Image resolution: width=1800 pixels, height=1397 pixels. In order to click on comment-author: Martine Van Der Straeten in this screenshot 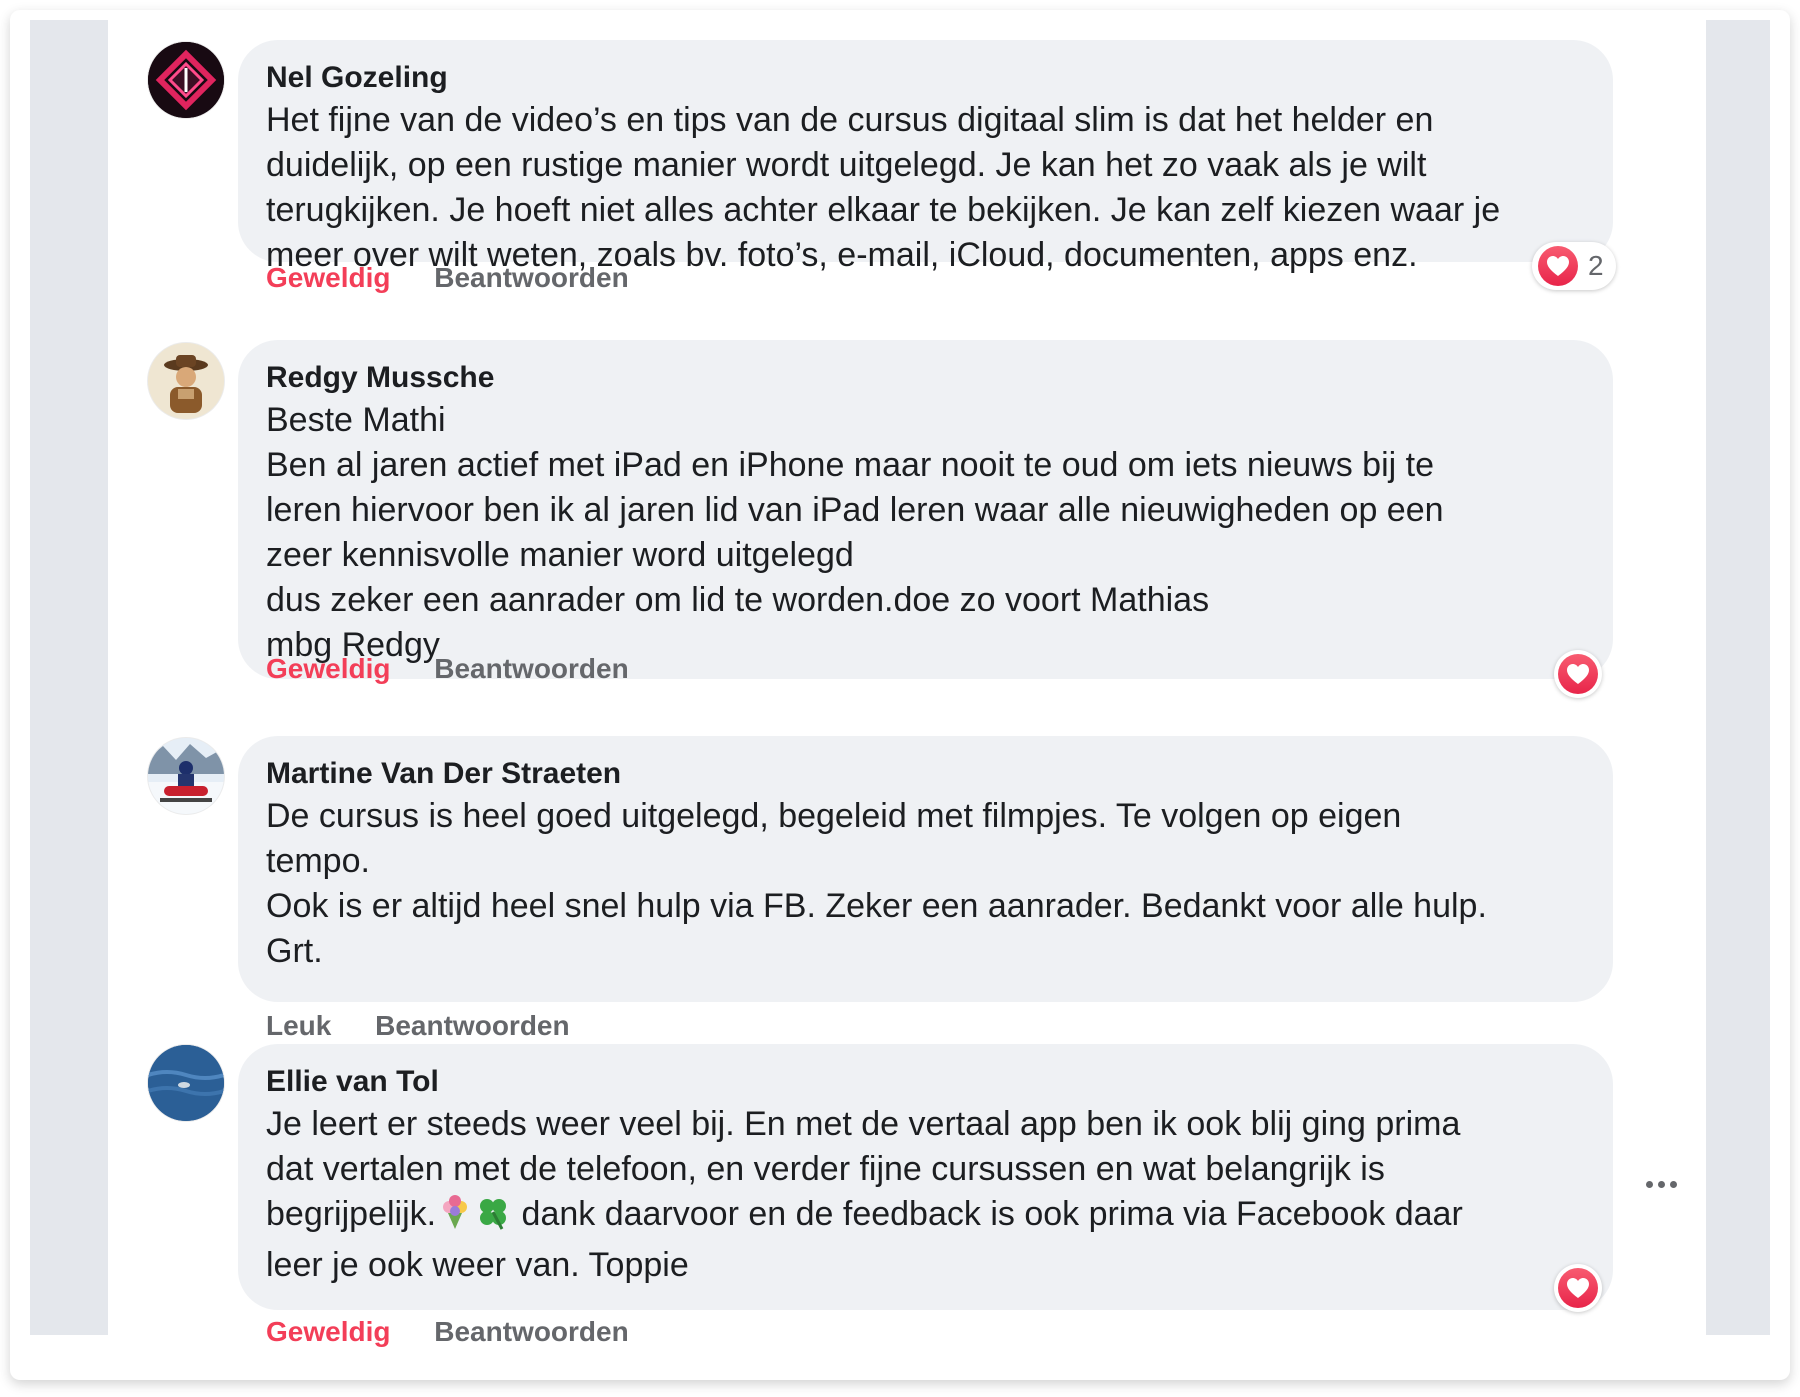, I will do `click(925, 774)`.